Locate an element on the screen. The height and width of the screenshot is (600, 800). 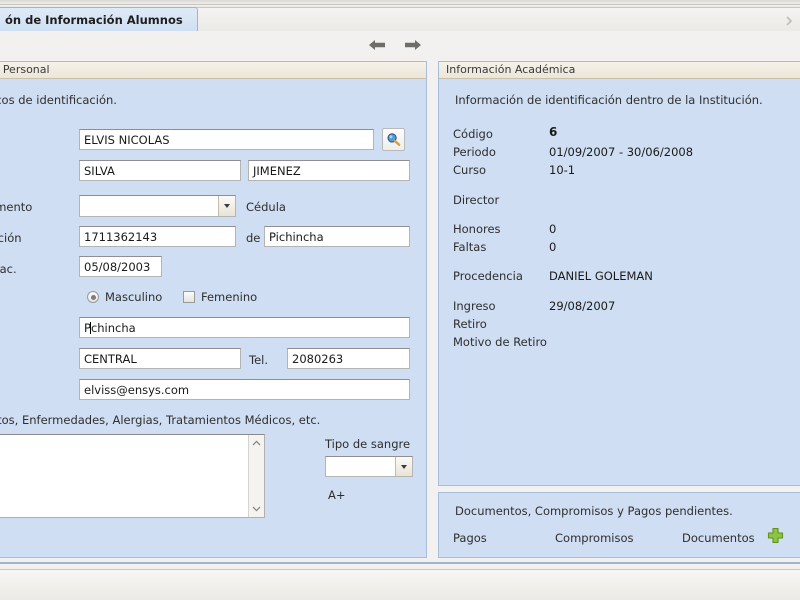
provincia-input: Pichincha is located at coordinates (337, 236).